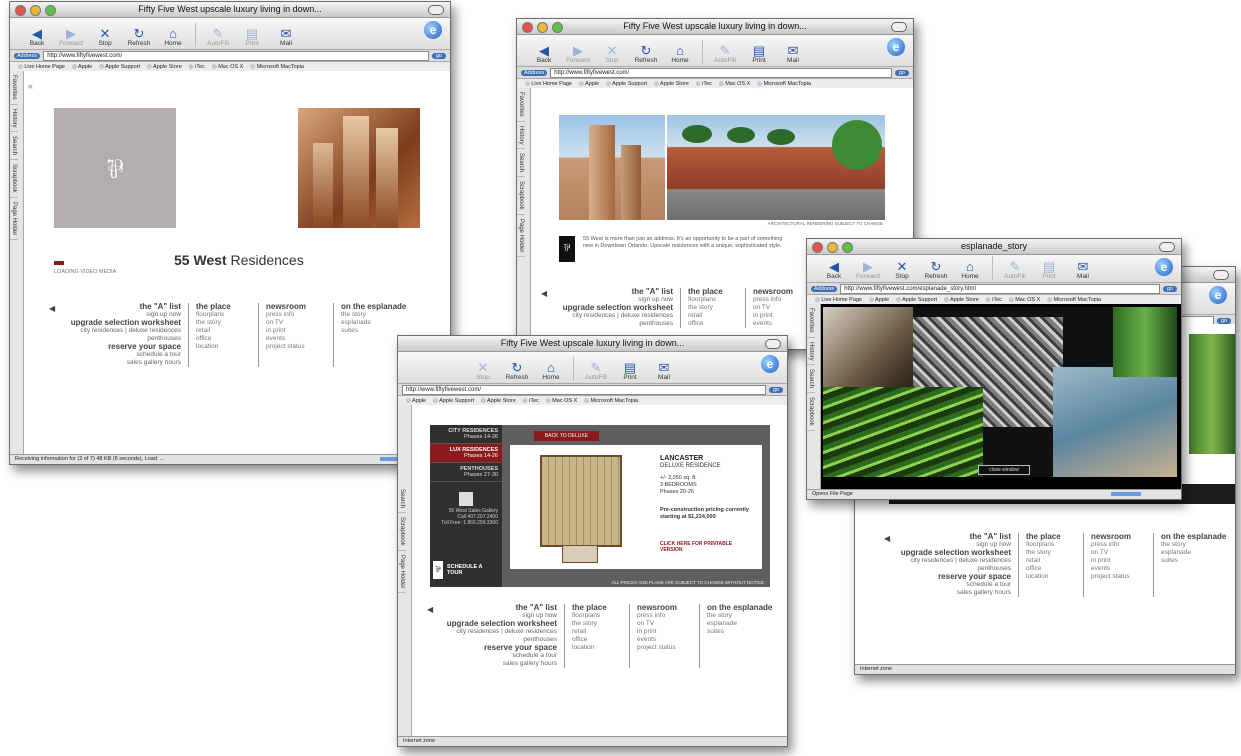  What do you see at coordinates (744, 632) in the screenshot?
I see `nav-link: suites` at bounding box center [744, 632].